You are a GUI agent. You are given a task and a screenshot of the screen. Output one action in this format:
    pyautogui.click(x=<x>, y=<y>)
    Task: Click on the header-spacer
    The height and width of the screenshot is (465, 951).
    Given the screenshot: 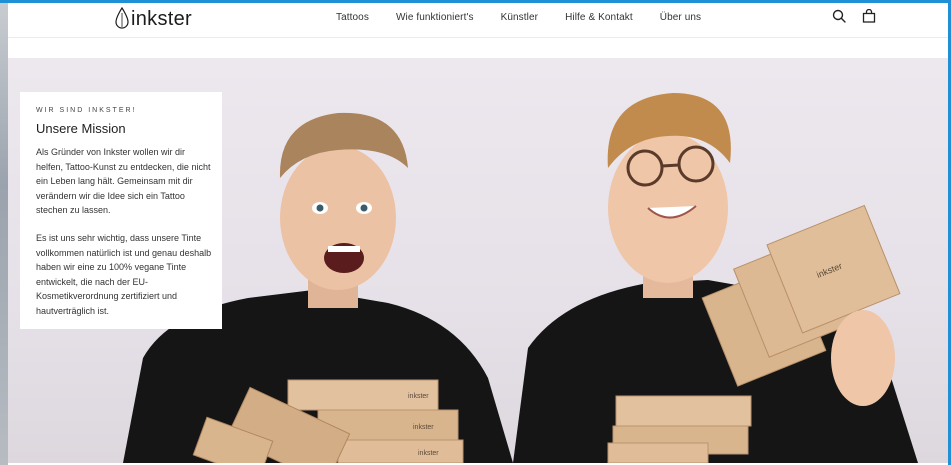 What is the action you would take?
    pyautogui.click(x=478, y=48)
    